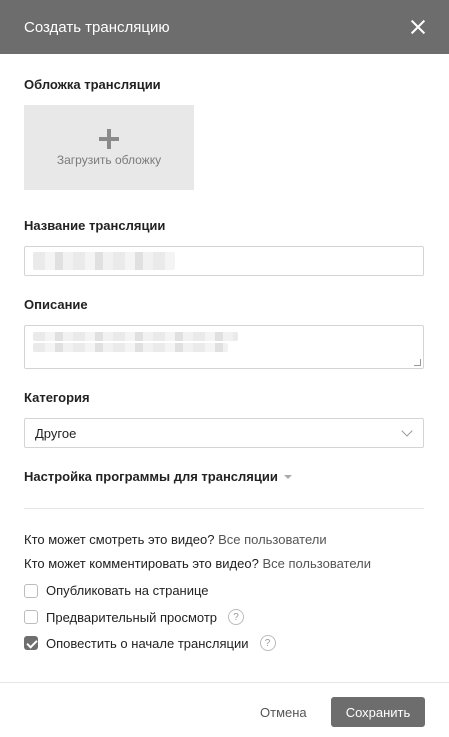  Describe the element at coordinates (92, 84) in the screenshot. I see `cover-label: Обложка трансляции` at that location.